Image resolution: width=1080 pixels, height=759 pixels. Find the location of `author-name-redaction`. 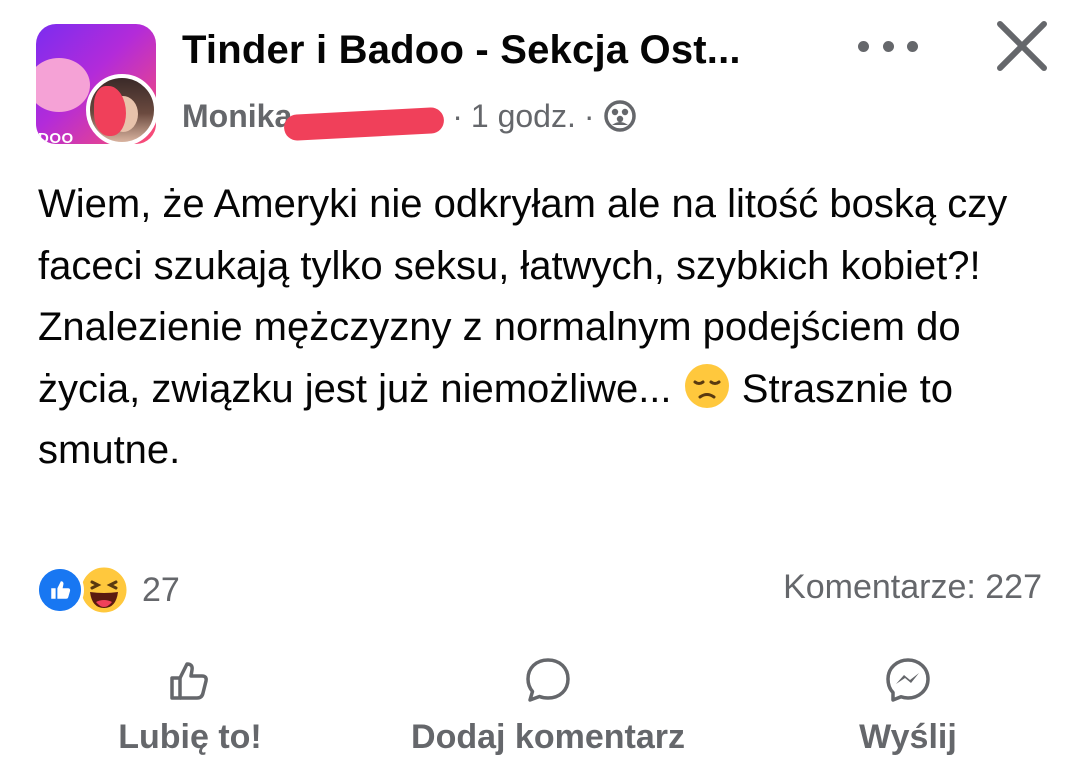

author-name-redaction is located at coordinates (364, 124).